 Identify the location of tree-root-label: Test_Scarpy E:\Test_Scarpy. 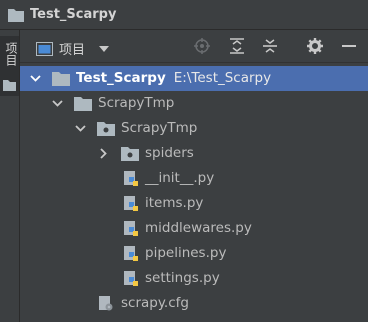
(173, 78).